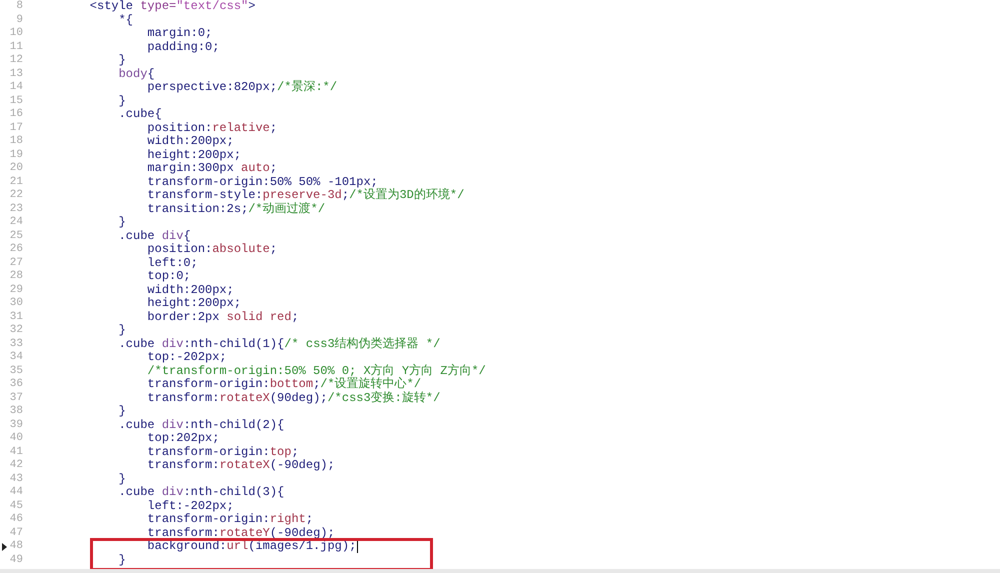  What do you see at coordinates (16, 547) in the screenshot?
I see `line-number: 48` at bounding box center [16, 547].